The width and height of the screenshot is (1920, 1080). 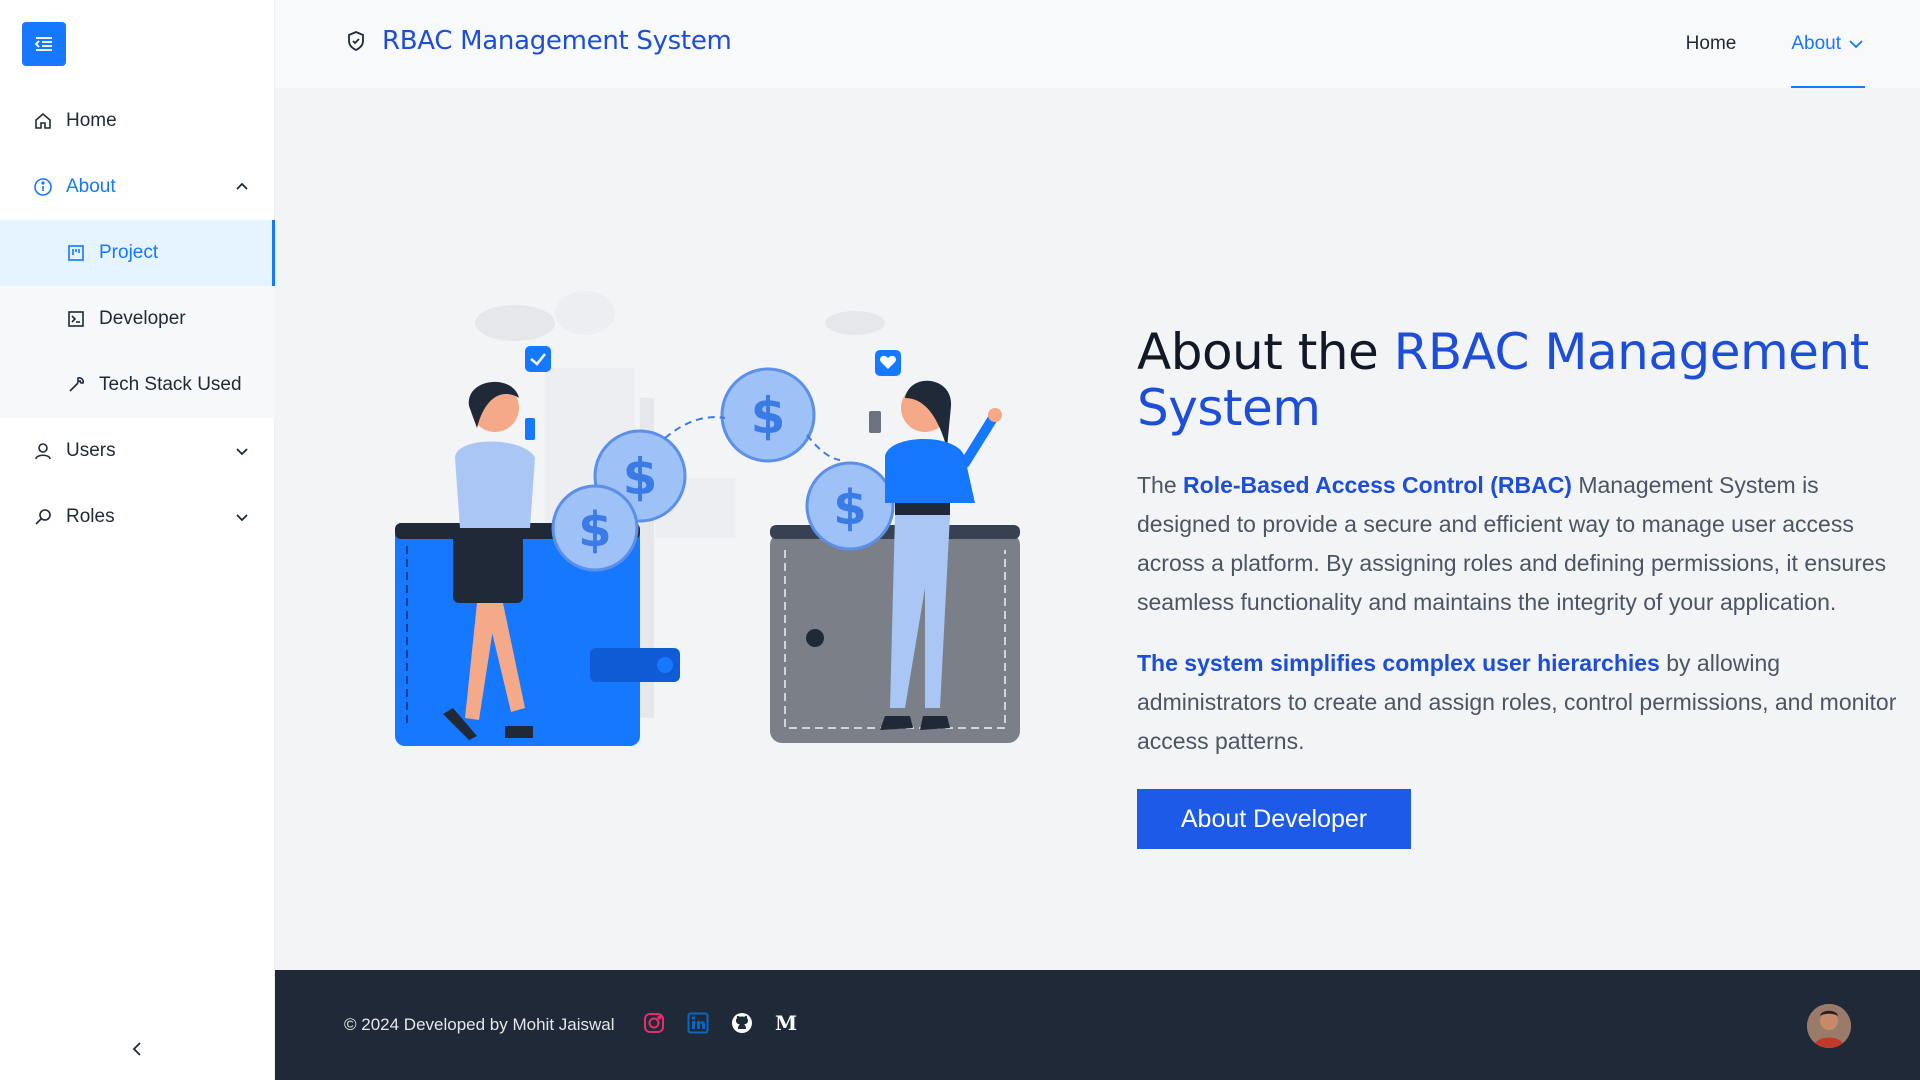 I want to click on svg-text: M, so click(x=786, y=1023).